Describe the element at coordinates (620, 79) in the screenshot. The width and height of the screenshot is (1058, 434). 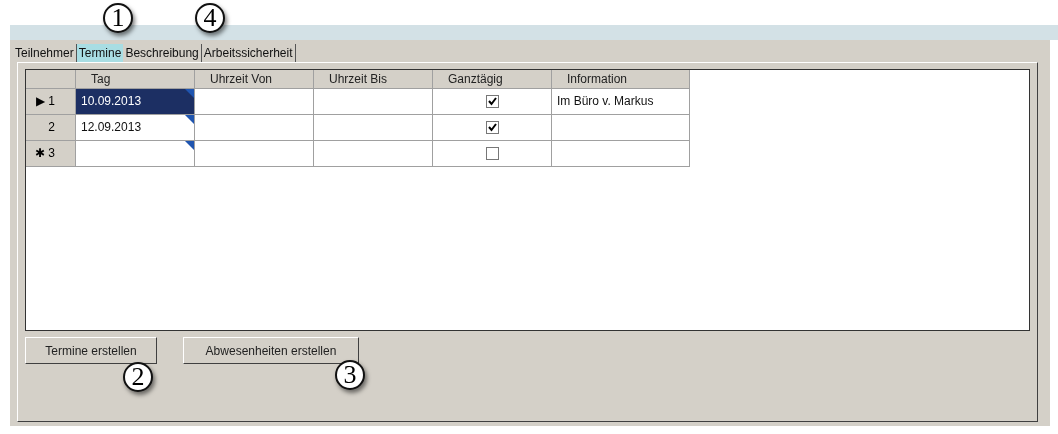
I see `column-header: Information` at that location.